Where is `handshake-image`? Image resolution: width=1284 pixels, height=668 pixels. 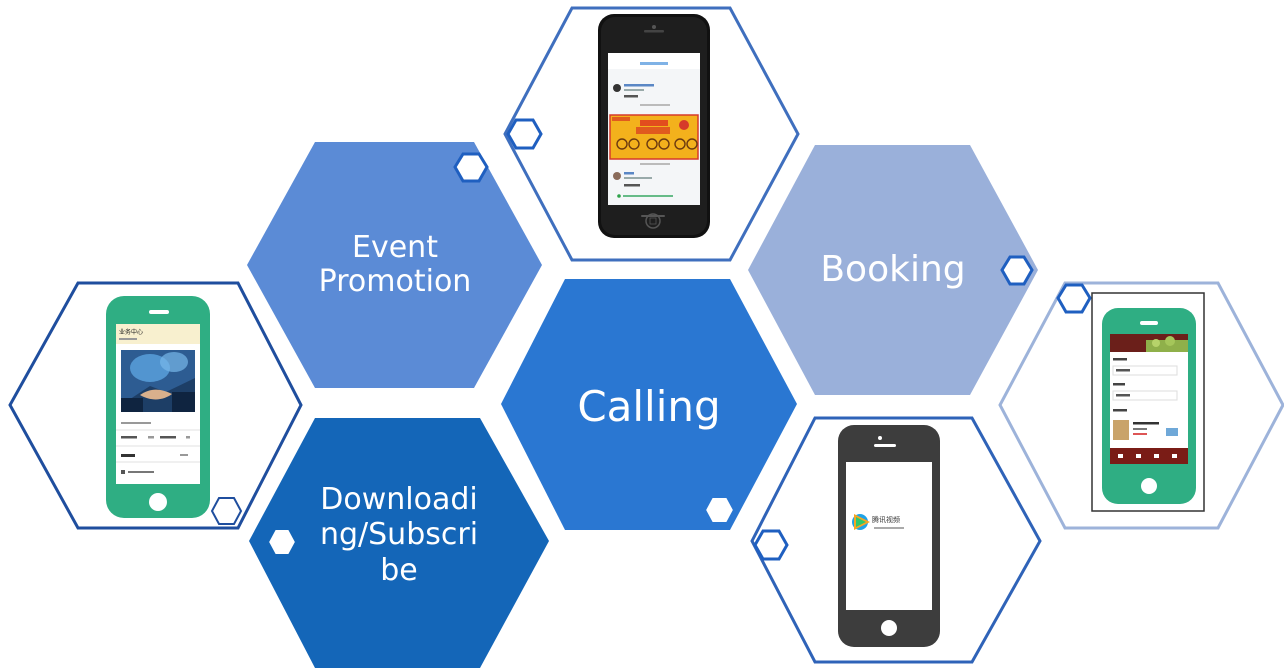
handshake-image is located at coordinates (158, 381).